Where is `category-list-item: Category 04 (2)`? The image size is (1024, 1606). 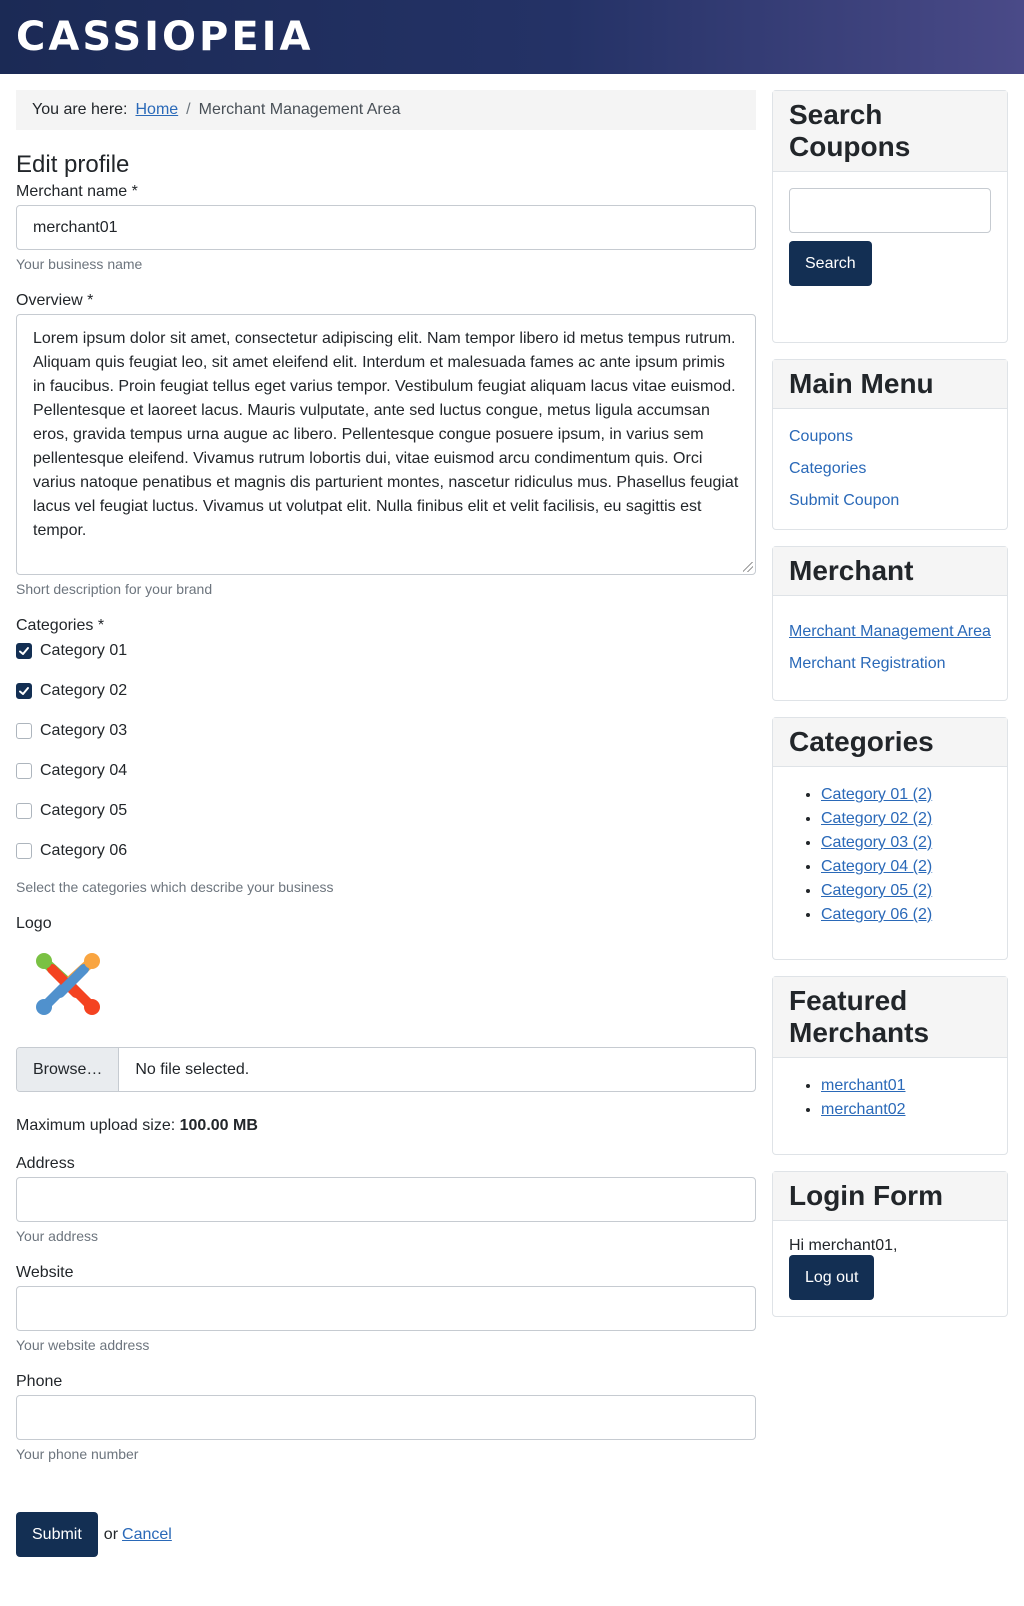 category-list-item: Category 04 (2) is located at coordinates (906, 867).